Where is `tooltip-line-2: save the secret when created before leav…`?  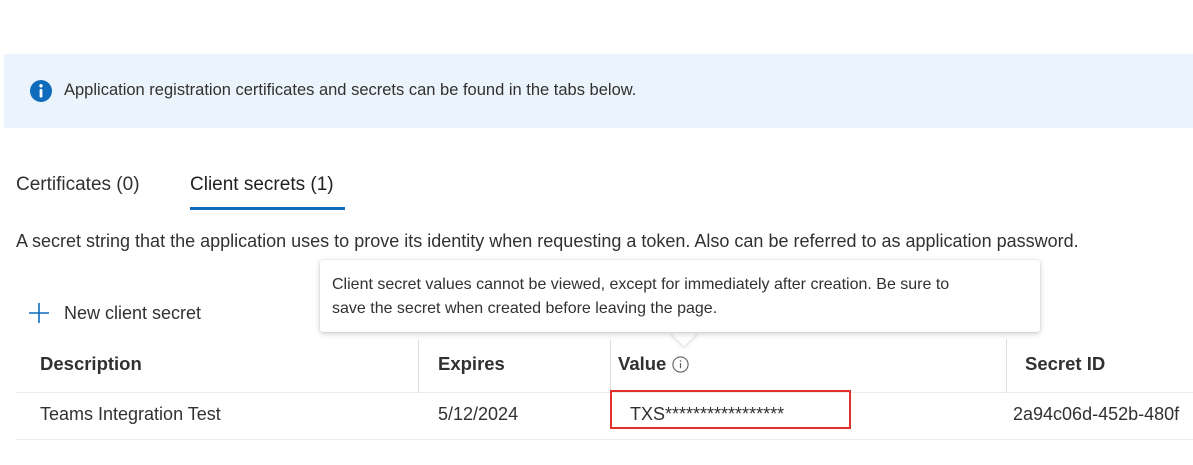
tooltip-line-2: save the secret when created before leav… is located at coordinates (525, 308).